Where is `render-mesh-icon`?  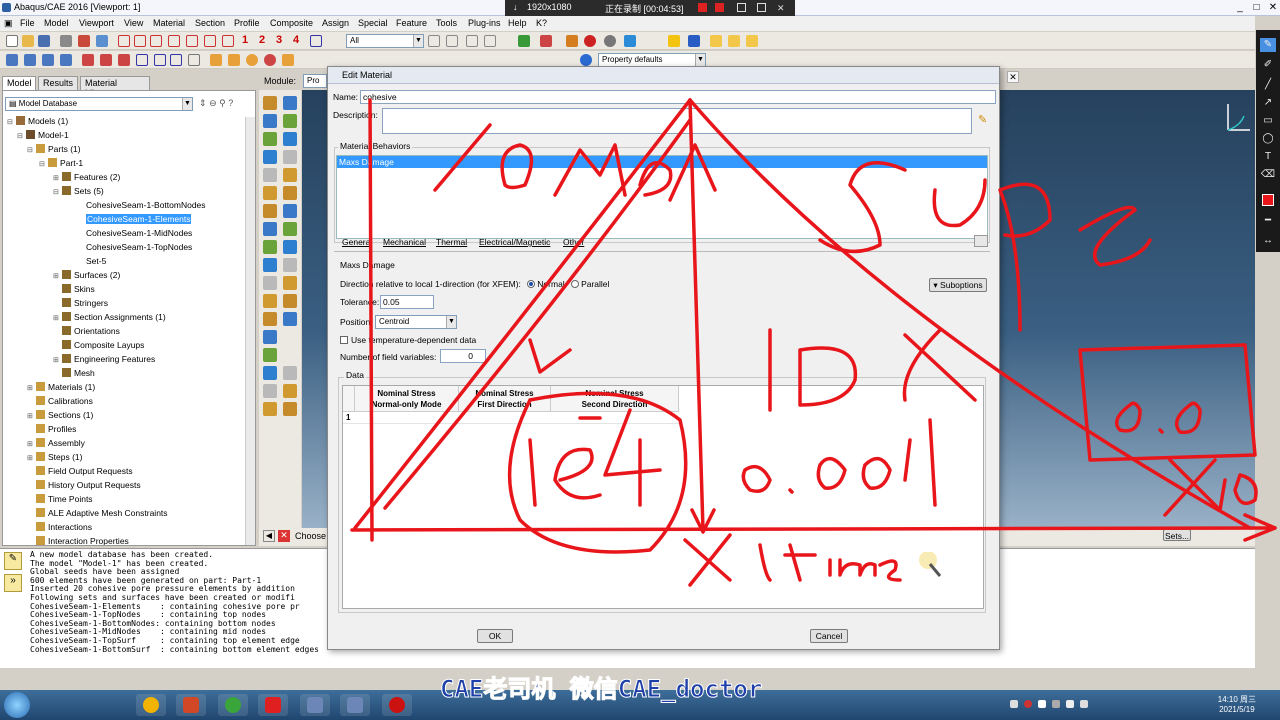 render-mesh-icon is located at coordinates (270, 60).